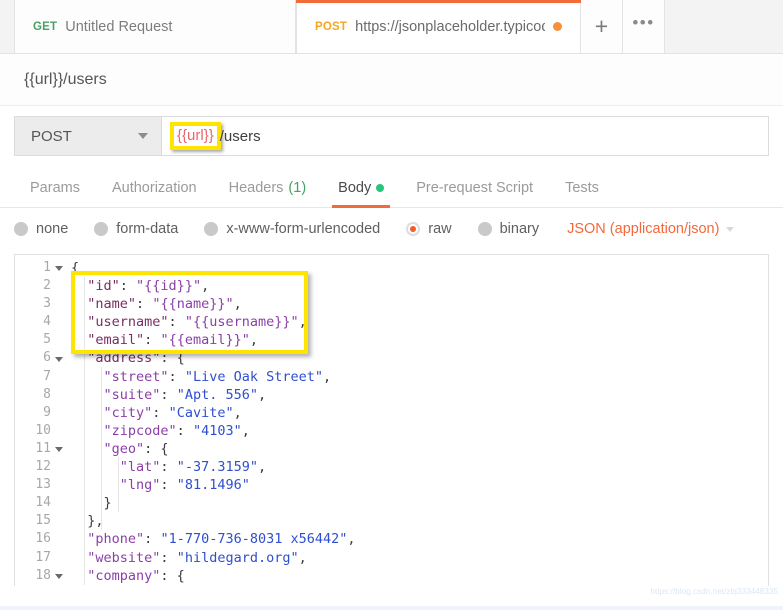 This screenshot has height=610, width=783. Describe the element at coordinates (419, 413) in the screenshot. I see `editor-code-line: "city": "Cavite",` at that location.